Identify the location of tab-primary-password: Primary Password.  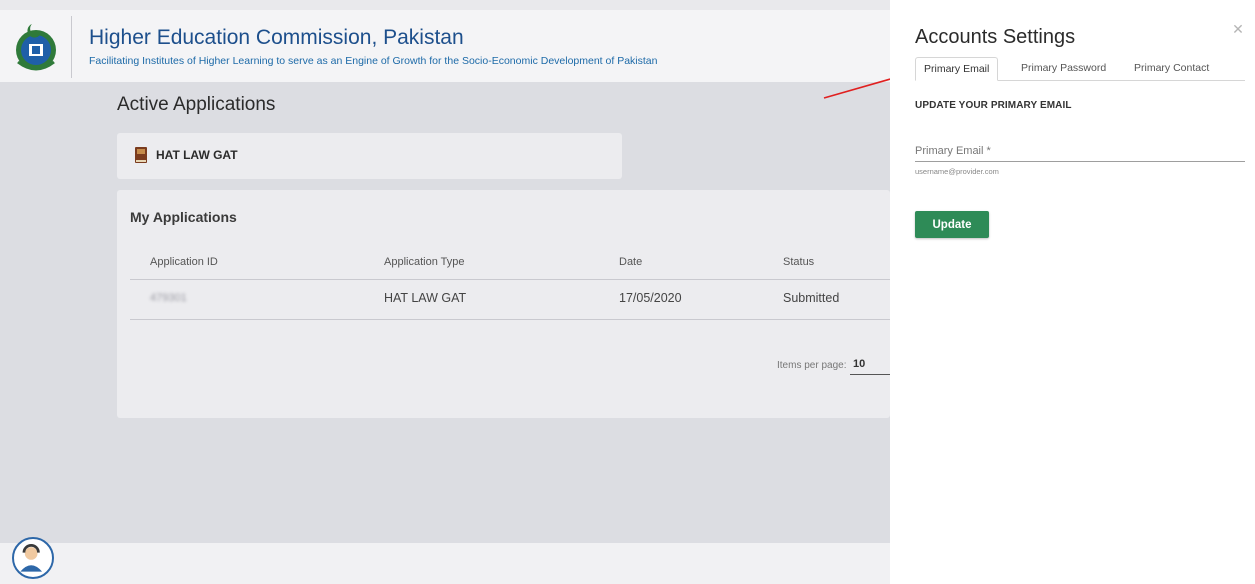
(1063, 69).